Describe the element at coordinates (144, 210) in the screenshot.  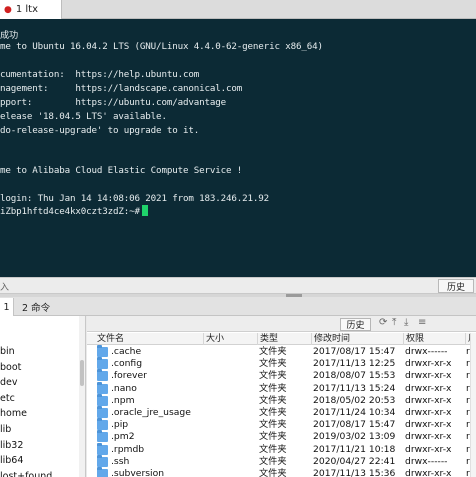
I see `terminal-cursor` at that location.